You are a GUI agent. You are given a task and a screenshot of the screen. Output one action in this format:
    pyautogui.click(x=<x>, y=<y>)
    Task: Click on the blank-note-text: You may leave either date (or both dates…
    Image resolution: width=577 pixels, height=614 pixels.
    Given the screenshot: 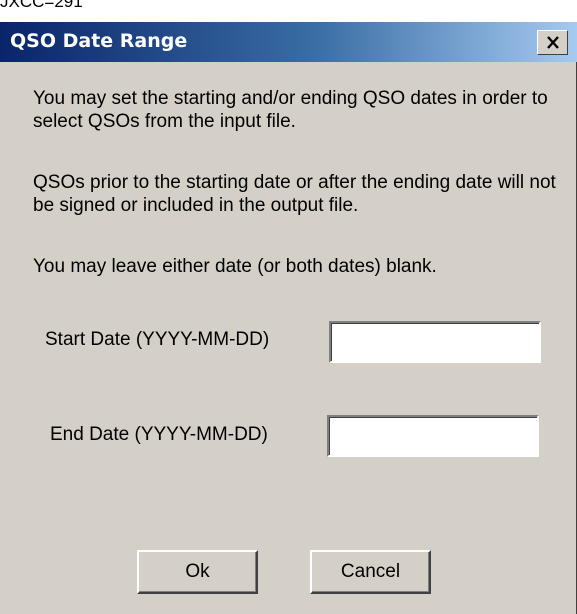 What is the action you would take?
    pyautogui.click(x=235, y=266)
    